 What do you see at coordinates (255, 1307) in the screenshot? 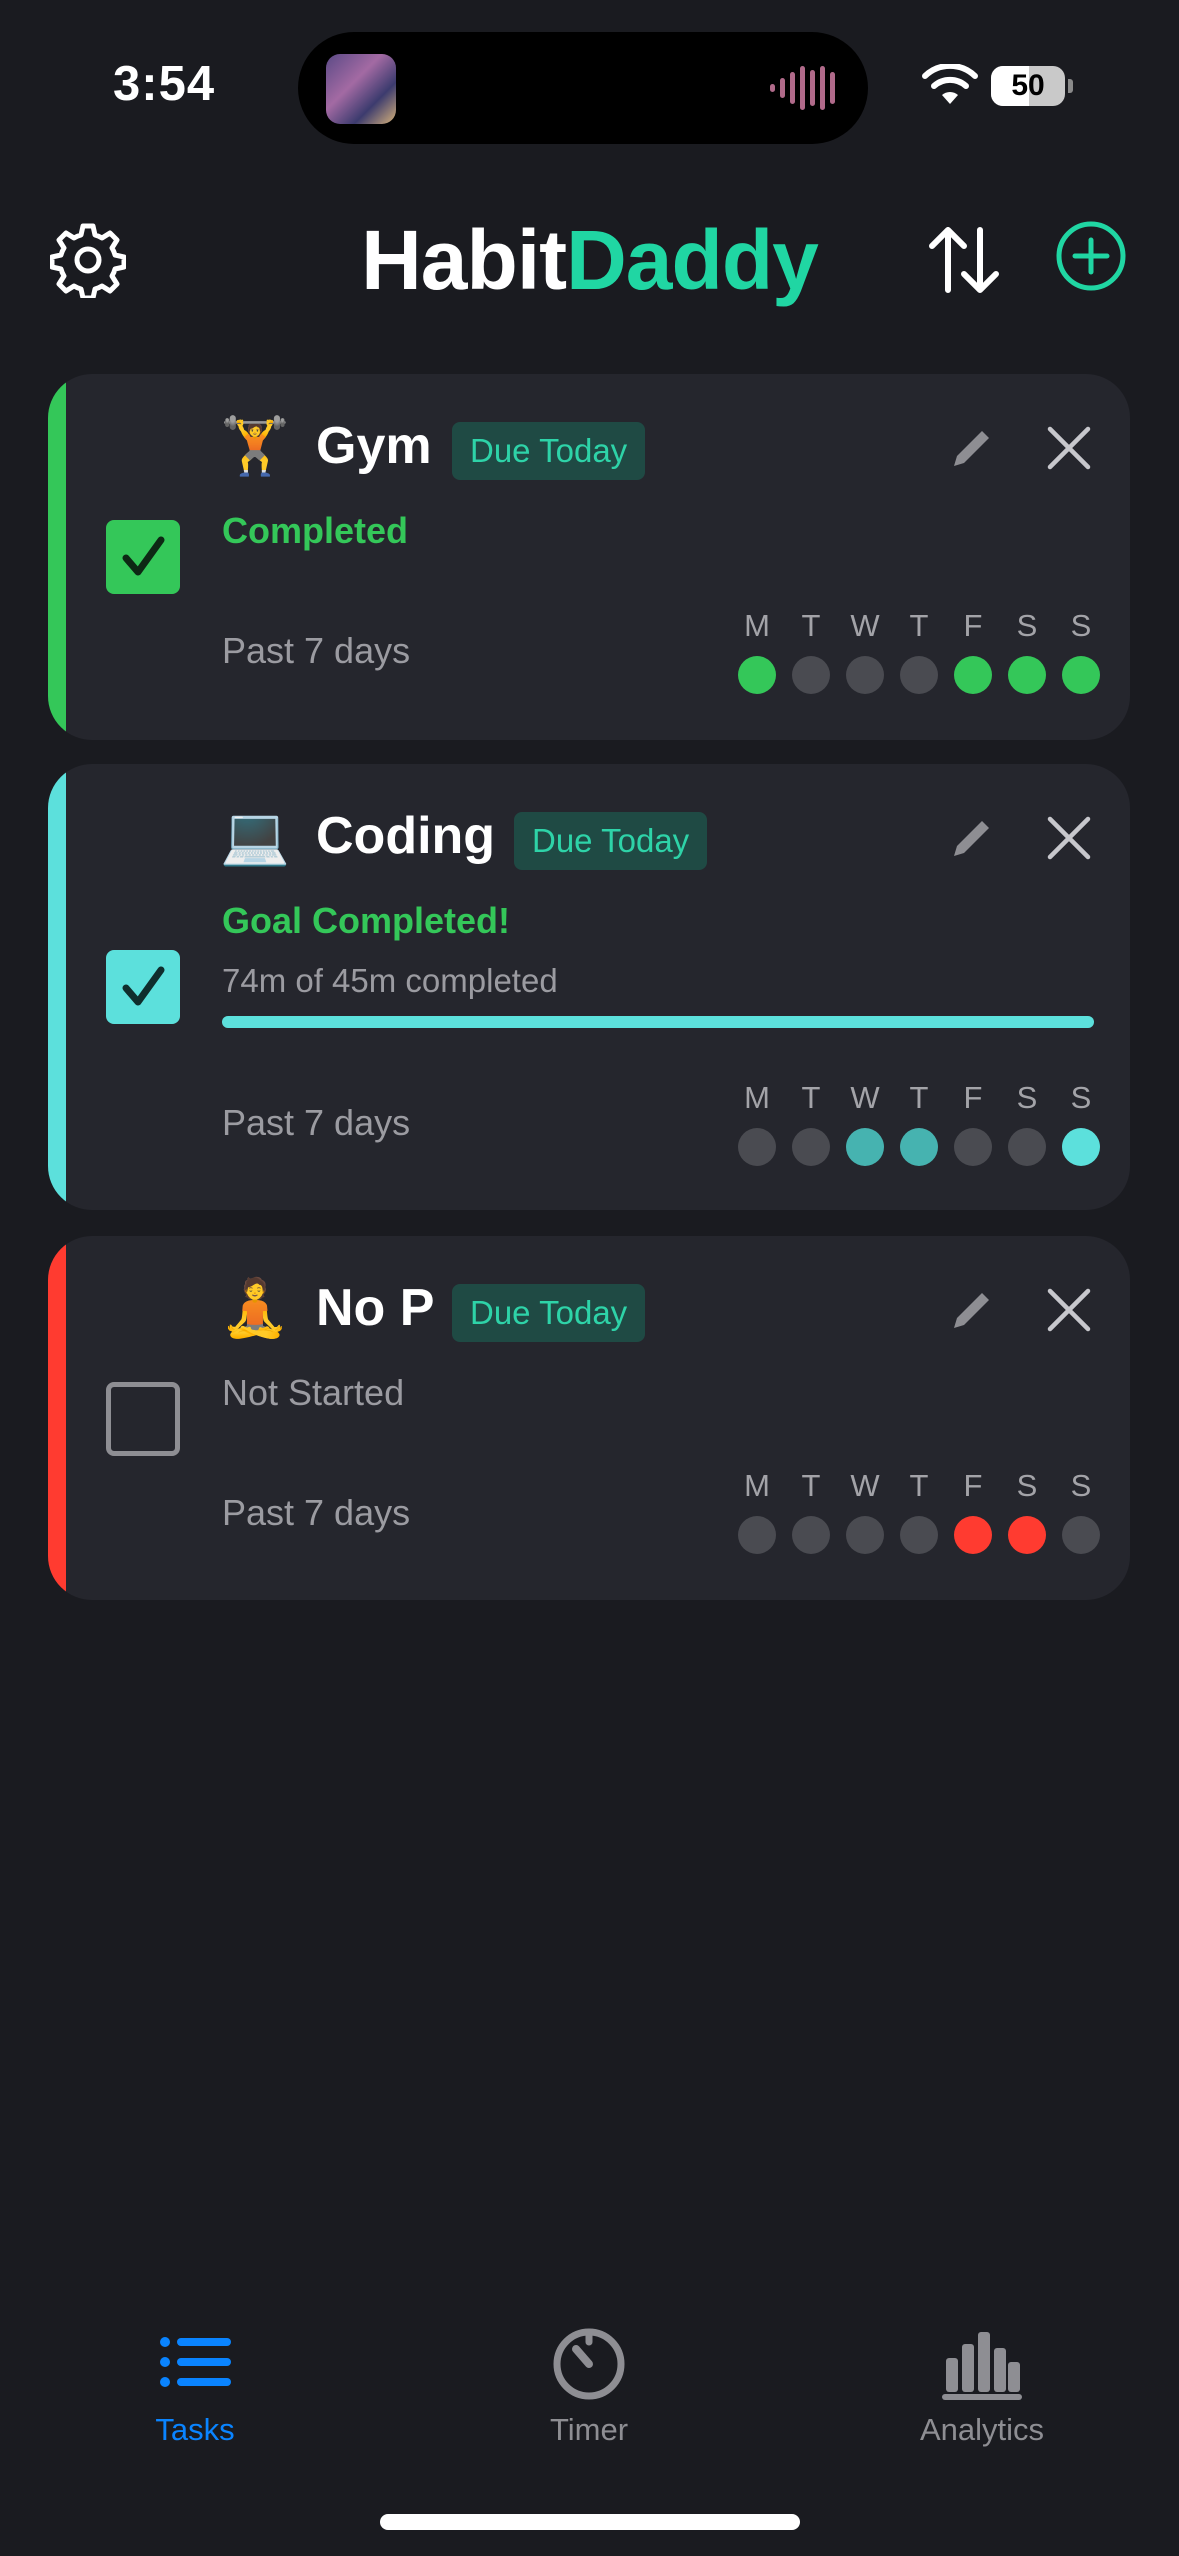
I see `meditation-icon: 🧘` at bounding box center [255, 1307].